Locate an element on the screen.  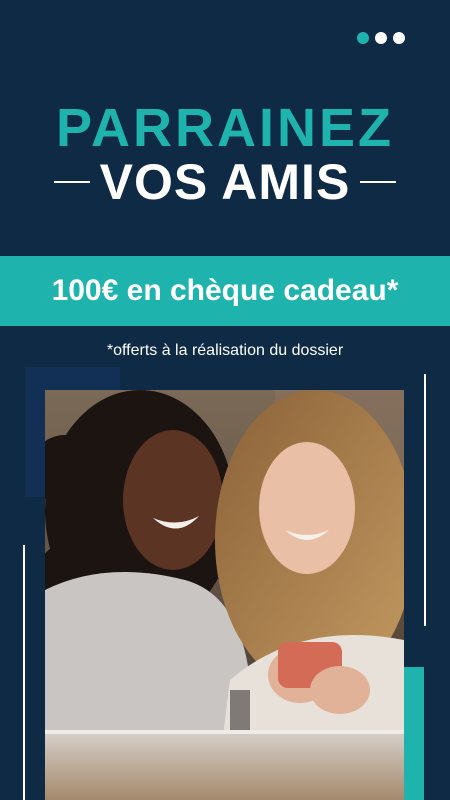
headline-rule-left is located at coordinates (71, 182).